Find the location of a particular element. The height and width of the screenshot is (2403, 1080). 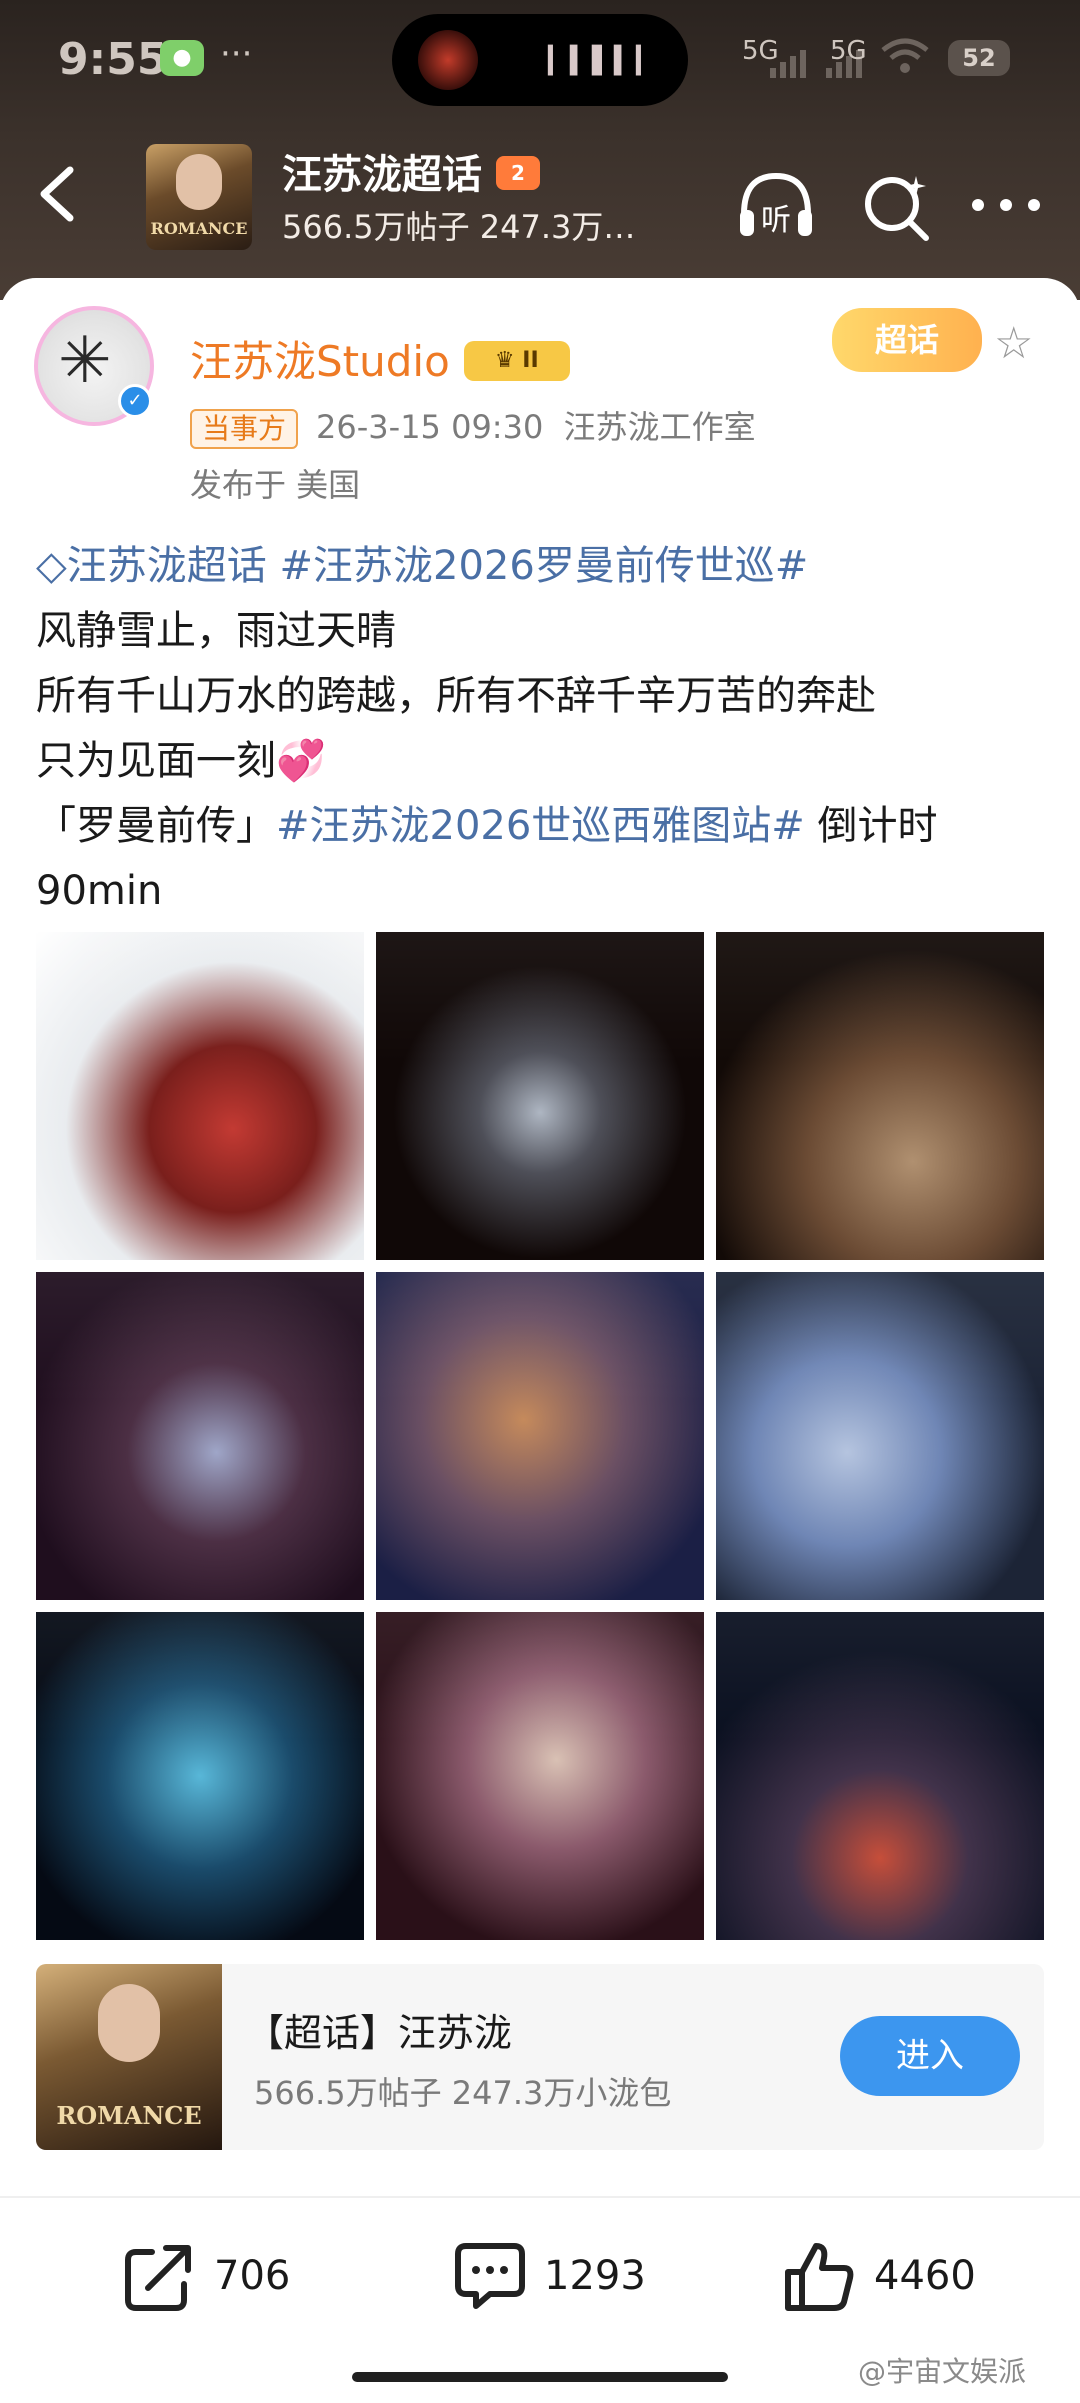

text-line-5: 「罗曼前传」#汪苏泷2026世巡西雅图站# 倒计时 is located at coordinates (541, 826).